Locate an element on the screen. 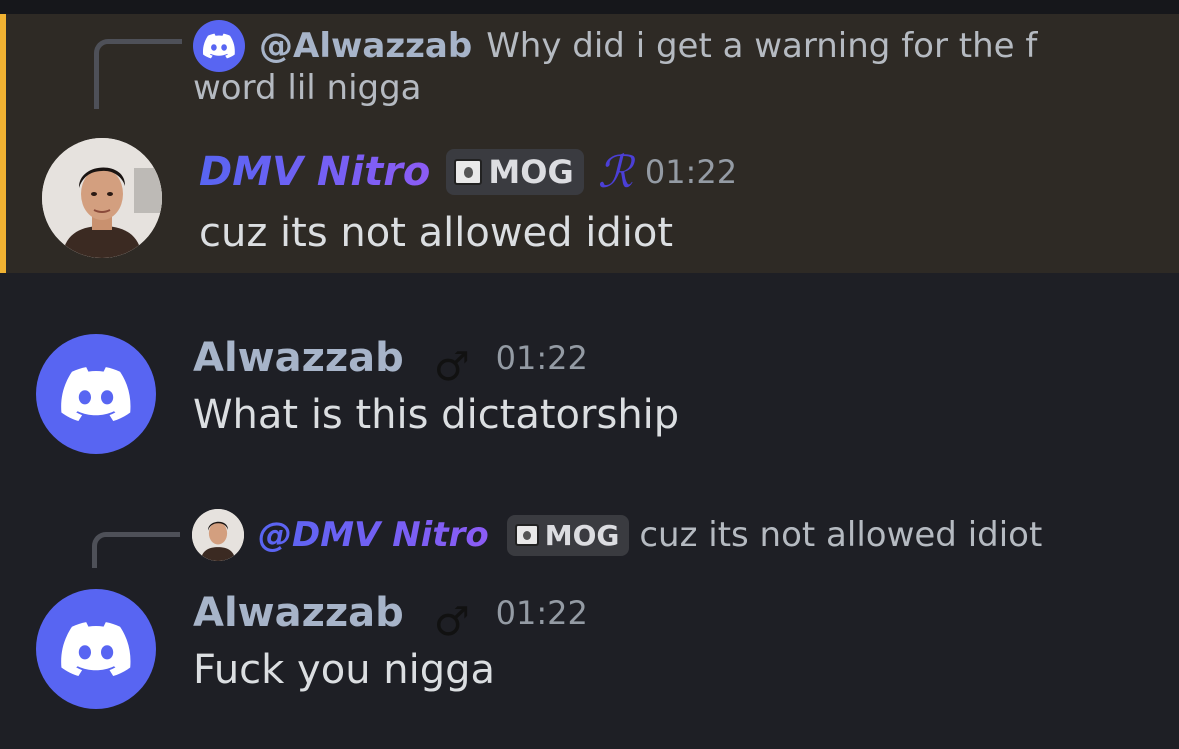 Image resolution: width=1179 pixels, height=749 pixels. script-r-icon: ℛ is located at coordinates (615, 172).